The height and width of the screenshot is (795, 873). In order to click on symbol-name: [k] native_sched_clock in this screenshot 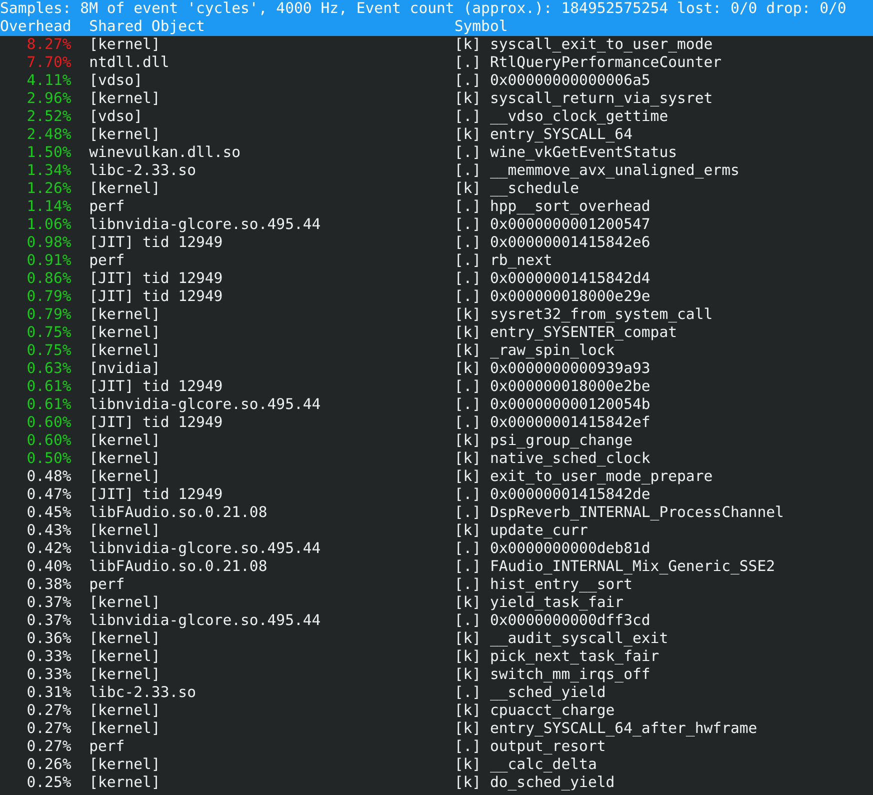, I will do `click(553, 459)`.